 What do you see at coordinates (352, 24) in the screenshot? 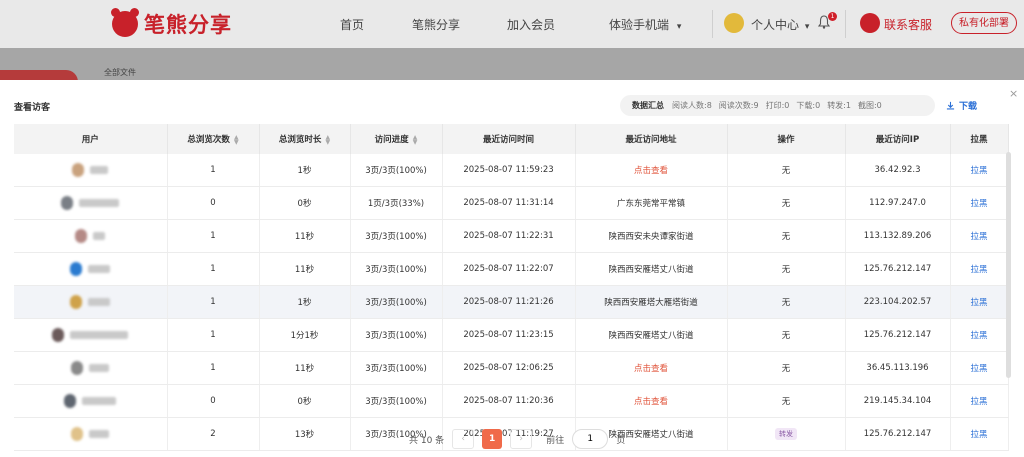
I see `nav-item-home: 首页` at bounding box center [352, 24].